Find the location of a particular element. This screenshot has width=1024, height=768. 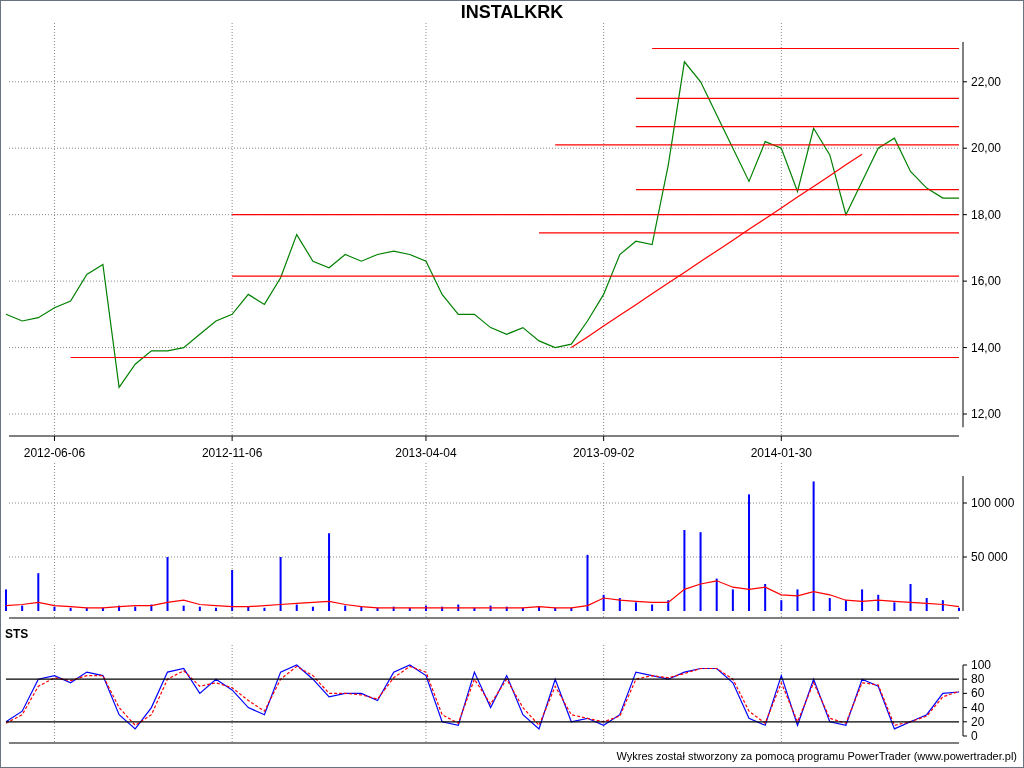

date-label: 2013-09-02 is located at coordinates (603, 453).